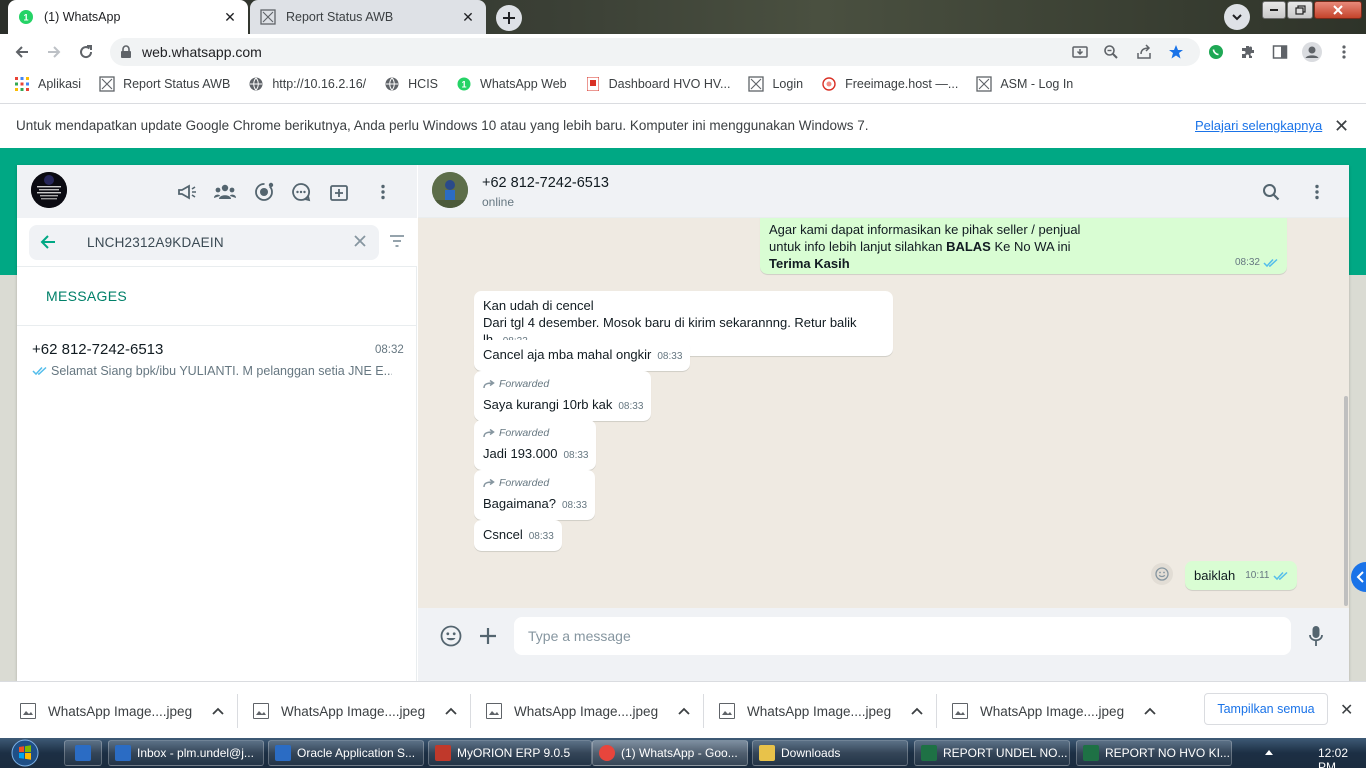  What do you see at coordinates (1216, 52) in the screenshot?
I see `extension-whatsapp-icon` at bounding box center [1216, 52].